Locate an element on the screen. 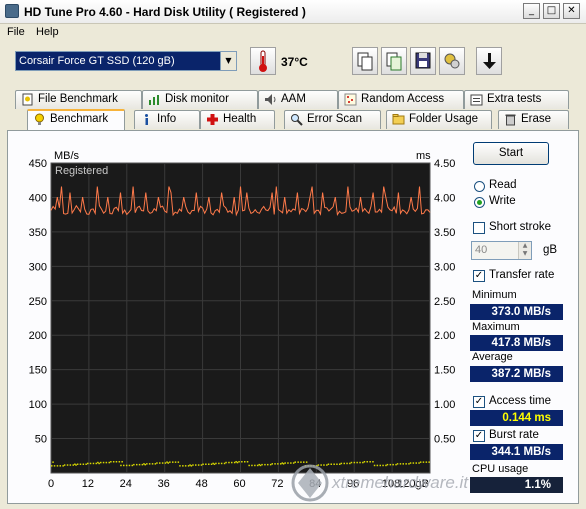 The image size is (586, 509). y2-tick-label: 3.00 is located at coordinates (444, 267).